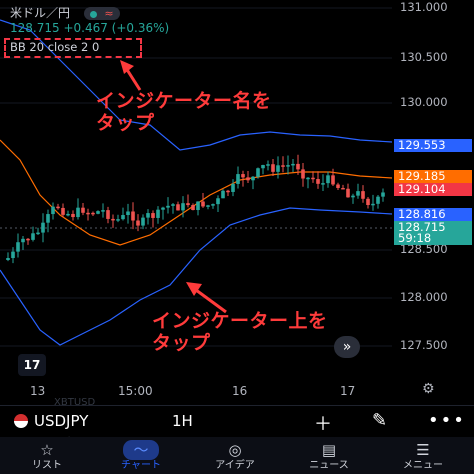 The height and width of the screenshot is (474, 474). I want to click on star-icon: ☆, so click(47, 450).